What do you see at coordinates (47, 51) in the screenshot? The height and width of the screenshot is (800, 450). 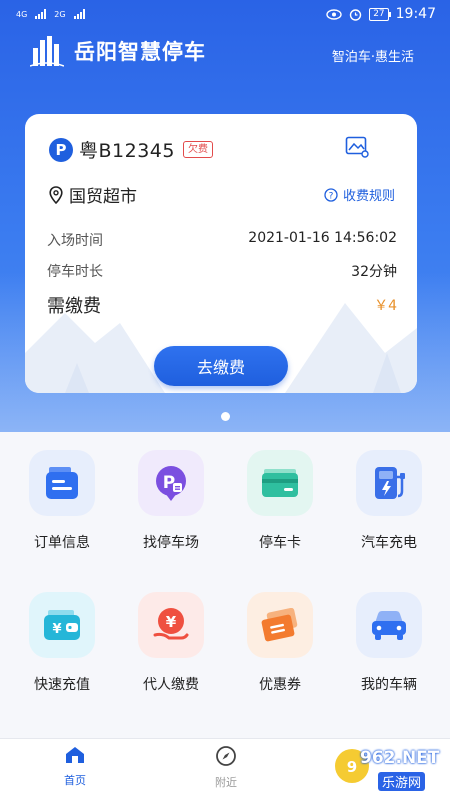 I see `city-logo-icon` at bounding box center [47, 51].